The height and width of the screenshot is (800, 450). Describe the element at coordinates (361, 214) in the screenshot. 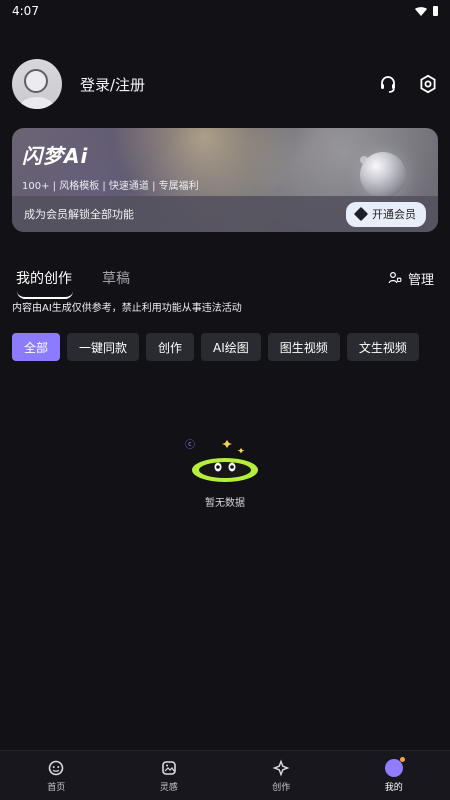

I see `diamond-icon` at that location.